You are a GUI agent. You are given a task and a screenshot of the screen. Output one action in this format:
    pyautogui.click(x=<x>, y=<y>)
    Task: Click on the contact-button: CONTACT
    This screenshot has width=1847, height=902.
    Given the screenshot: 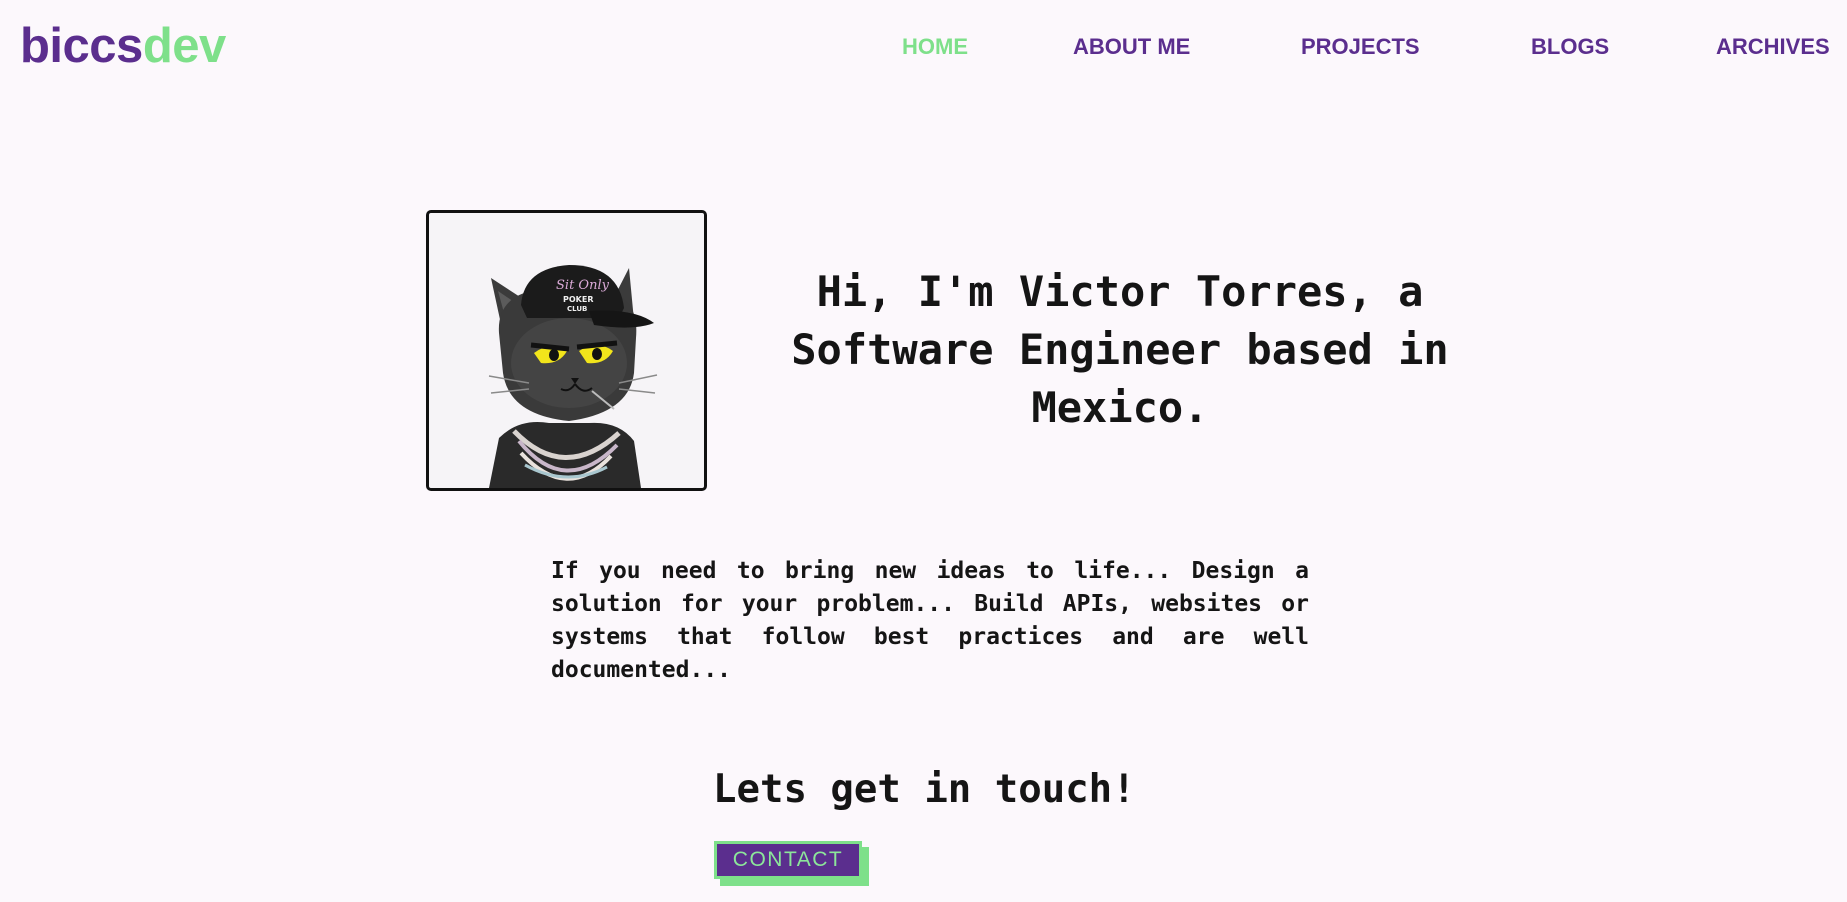 What is the action you would take?
    pyautogui.click(x=788, y=860)
    